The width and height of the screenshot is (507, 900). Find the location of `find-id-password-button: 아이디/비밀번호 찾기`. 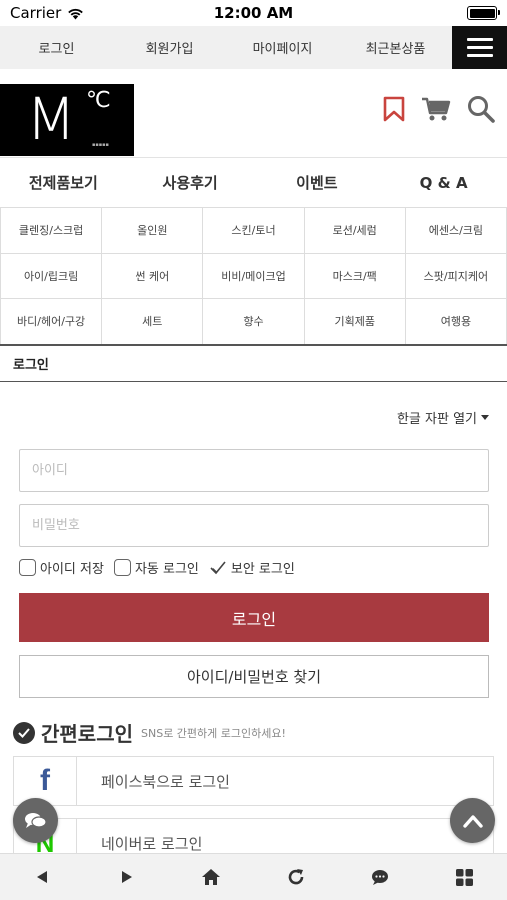

find-id-password-button: 아이디/비밀번호 찾기 is located at coordinates (254, 676).